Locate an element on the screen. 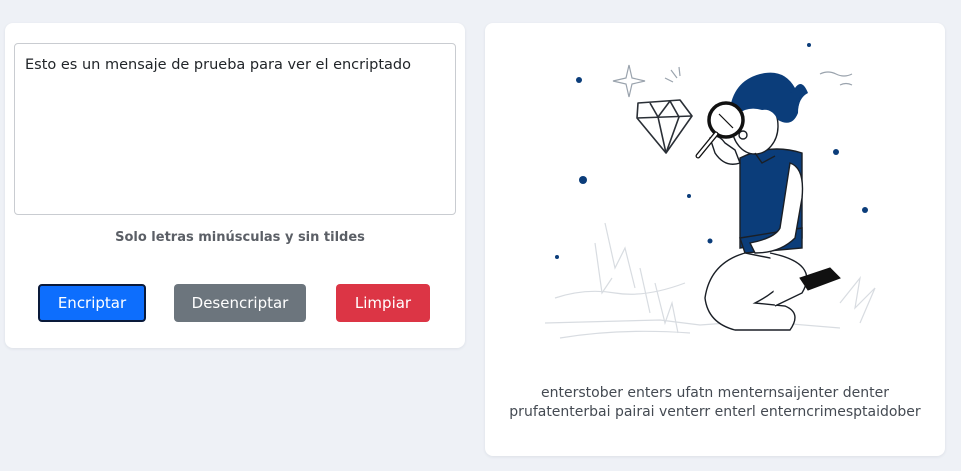 This screenshot has height=471, width=961. input-hint: Solo letras minúsculas y sin tildes is located at coordinates (240, 237).